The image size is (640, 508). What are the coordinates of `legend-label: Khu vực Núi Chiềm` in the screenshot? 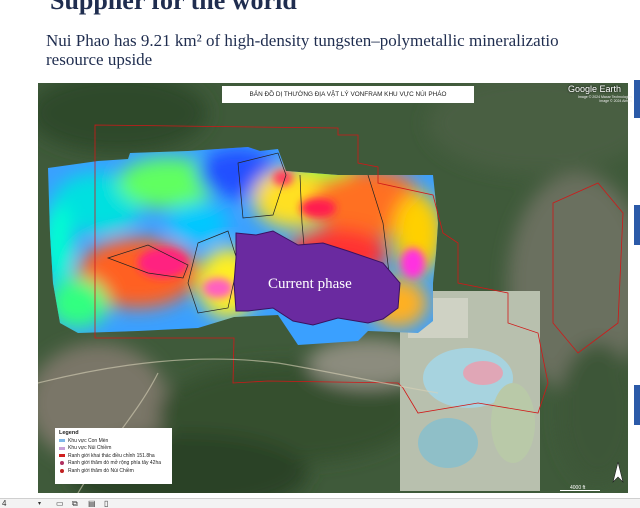 It's located at (90, 448).